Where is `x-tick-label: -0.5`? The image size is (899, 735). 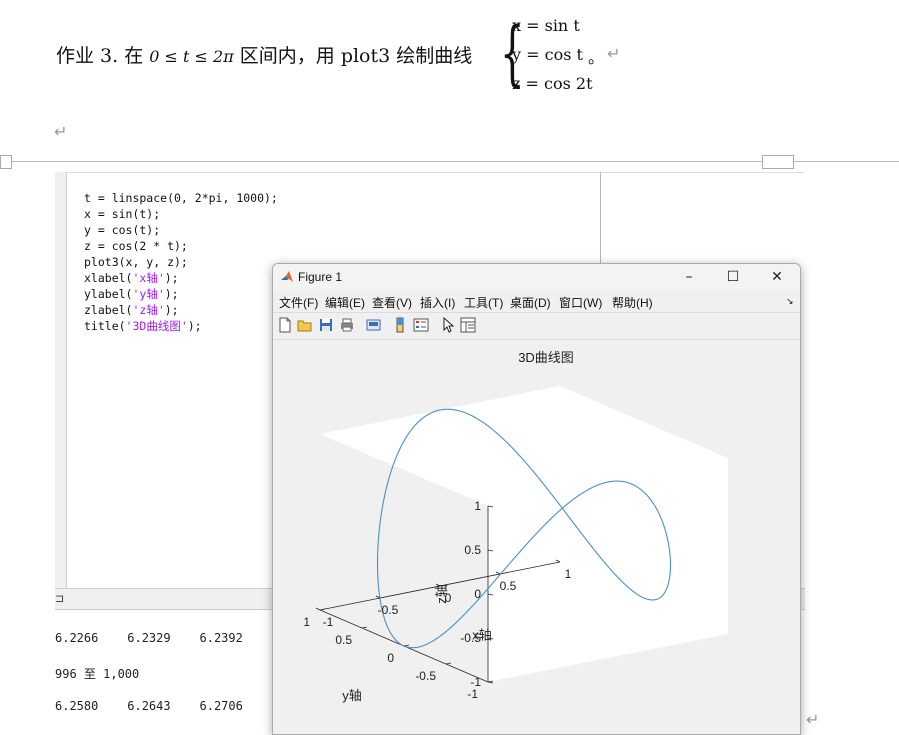
x-tick-label: -0.5 is located at coordinates (388, 610).